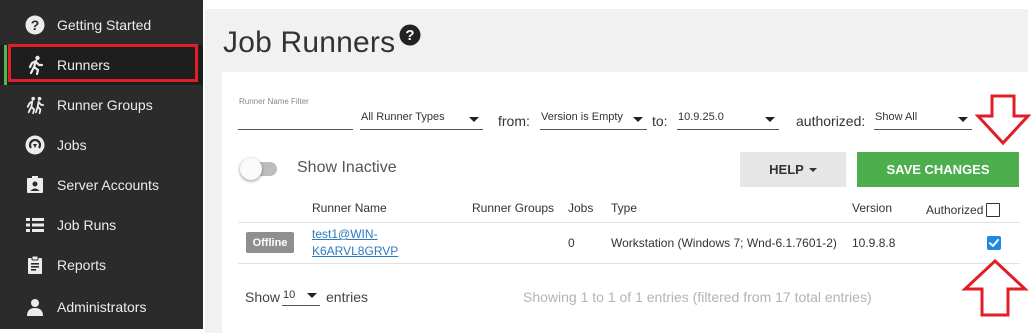 The width and height of the screenshot is (1034, 333). I want to click on authorized-checkbox, so click(994, 243).